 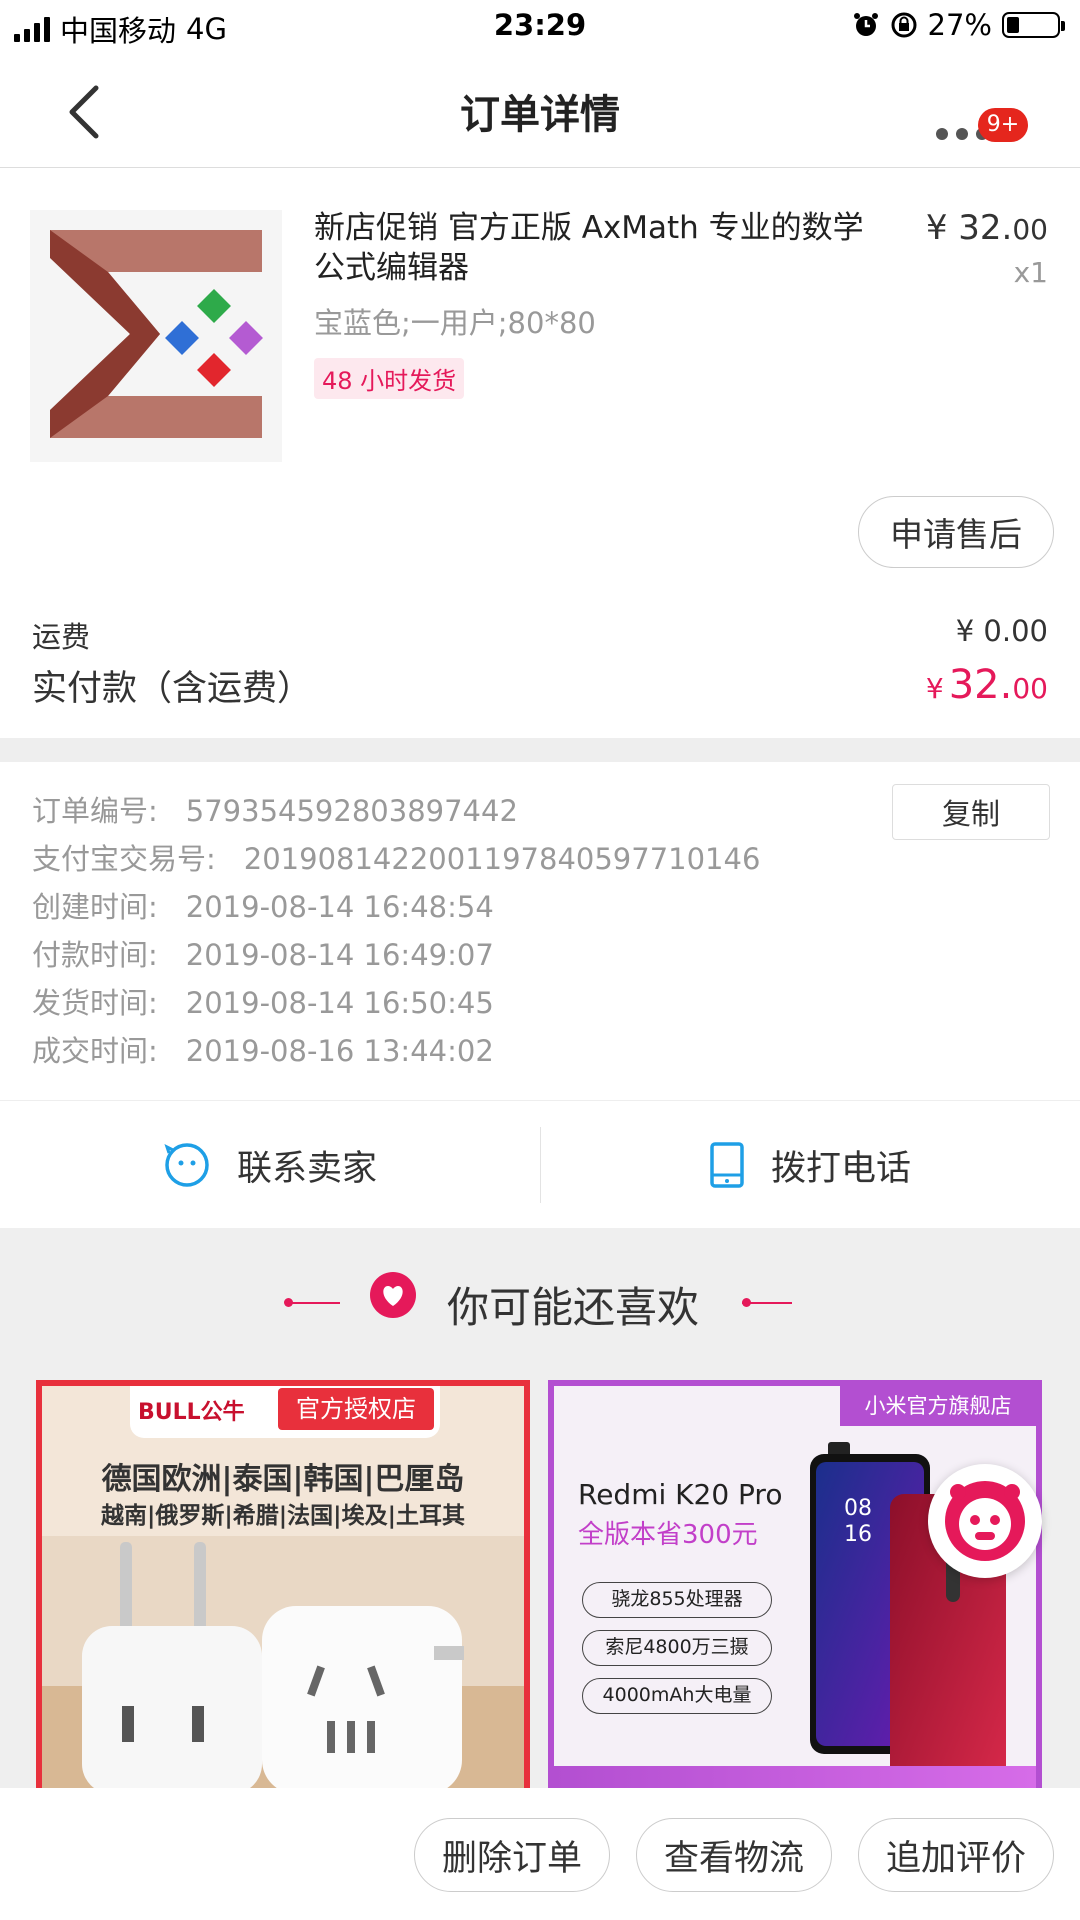 I want to click on shipped-time-row: 发货时间: 2019-08-14 16:50:45, so click(x=263, y=1001).